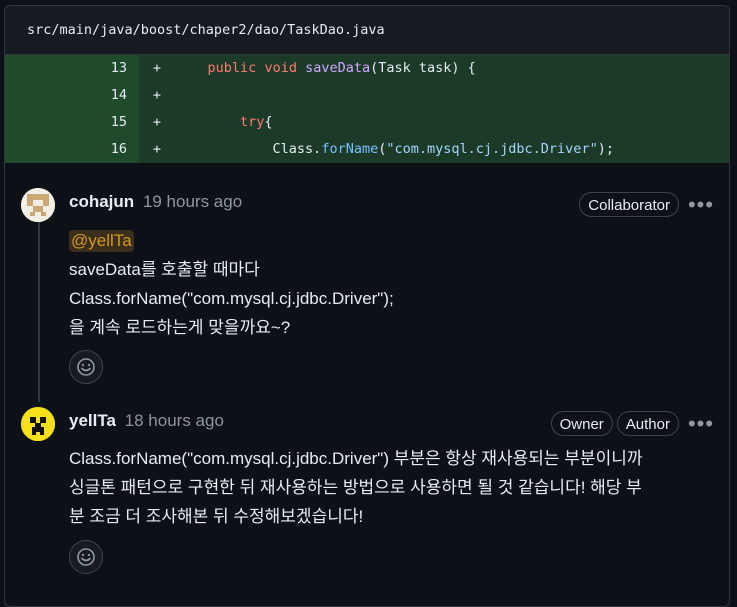 This screenshot has width=737, height=607. Describe the element at coordinates (350, 149) in the screenshot. I see `code-token: forName` at that location.